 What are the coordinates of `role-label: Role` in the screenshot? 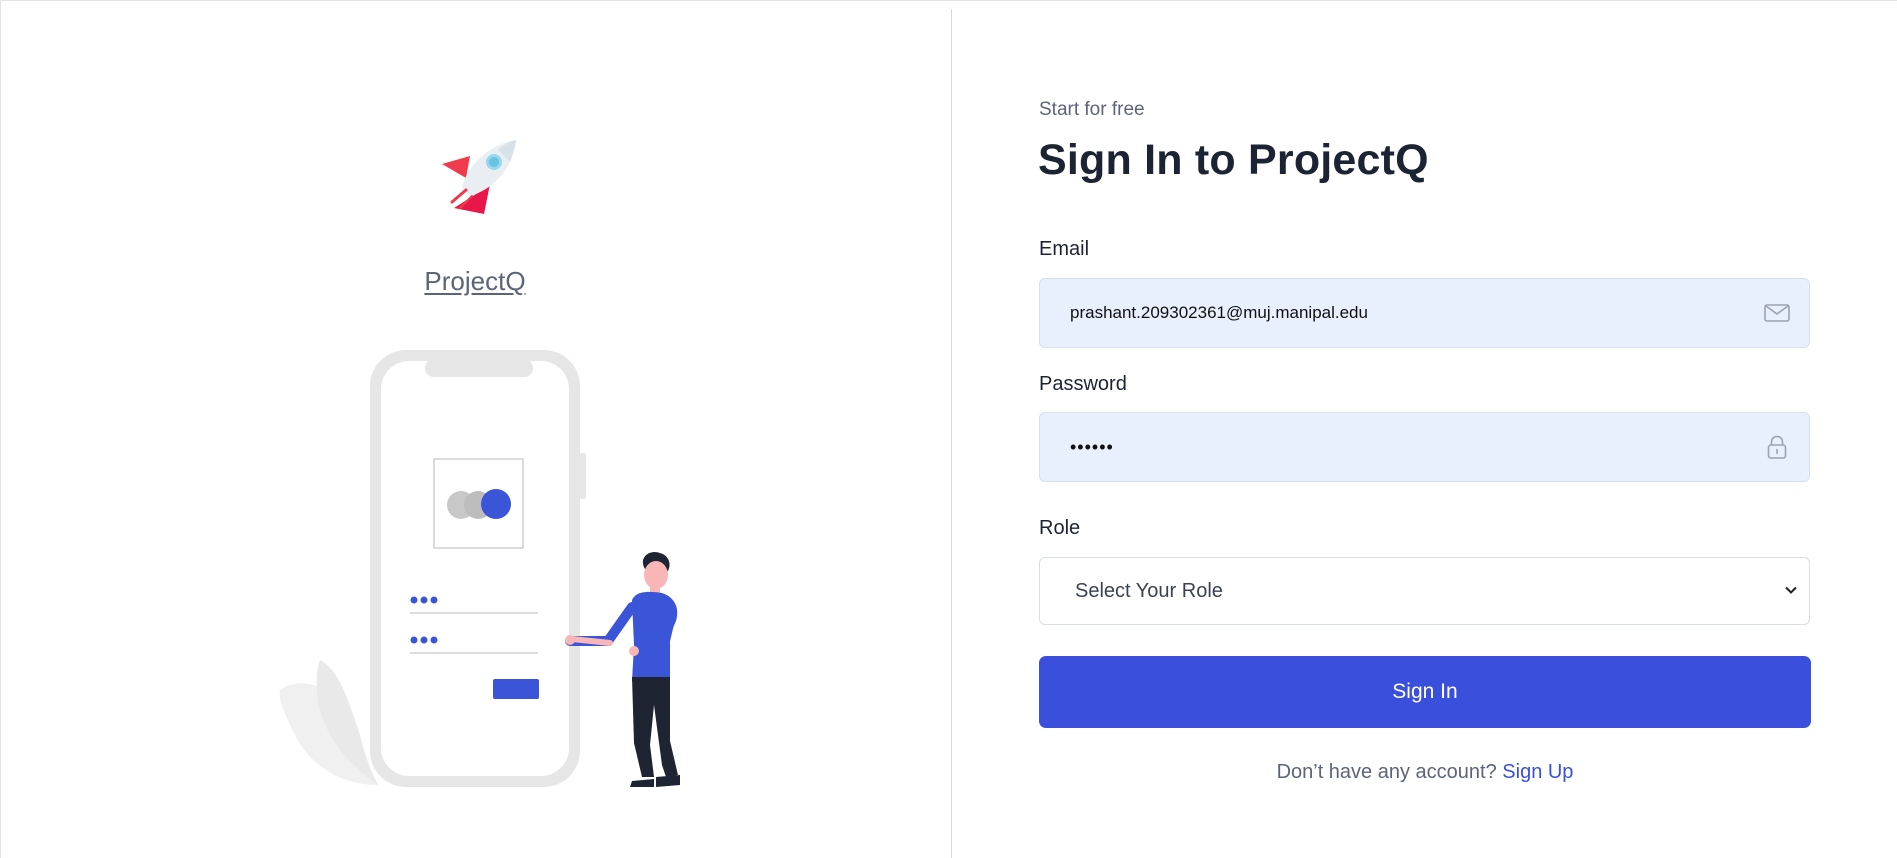 It's located at (1060, 528).